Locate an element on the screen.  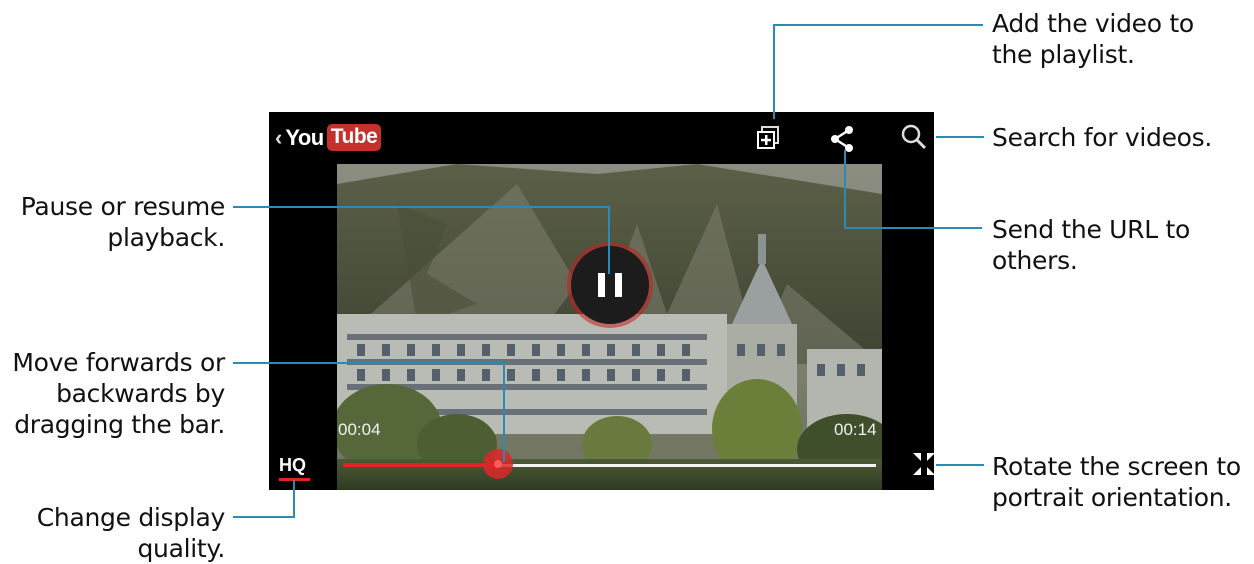
callout-add-playlist: Add the video to the playlist. is located at coordinates (1093, 39).